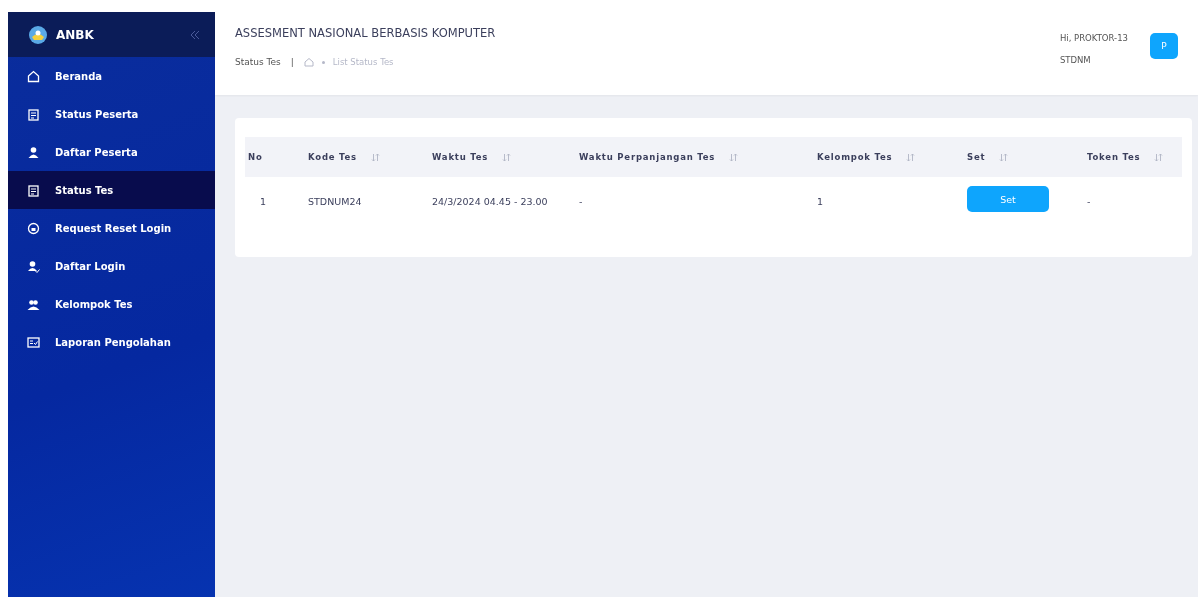 The image size is (1198, 597). What do you see at coordinates (111, 342) in the screenshot?
I see `sidebar-item: Laporan Pengolahan` at bounding box center [111, 342].